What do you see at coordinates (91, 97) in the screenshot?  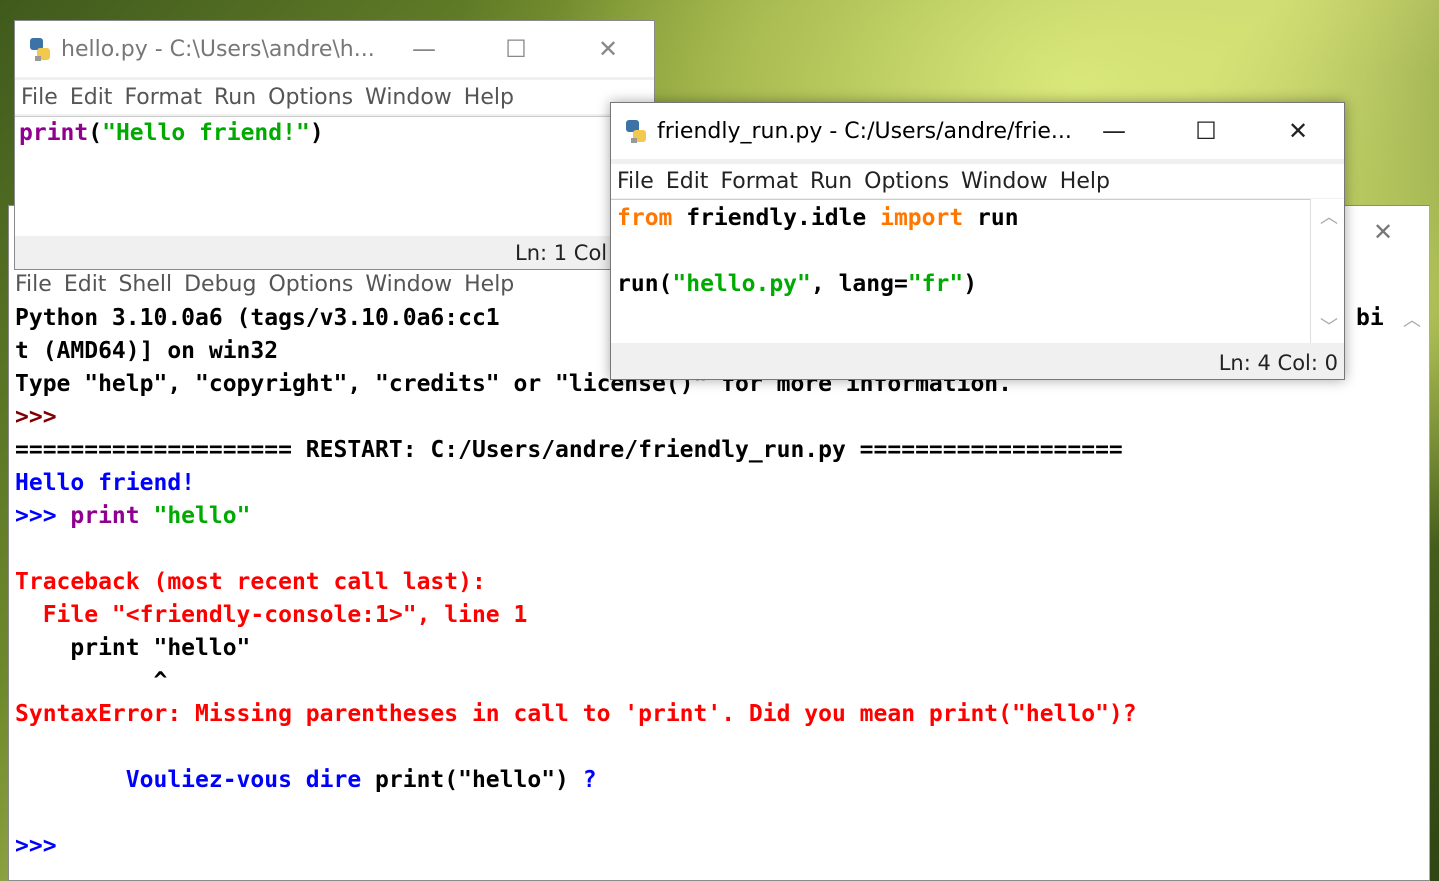 I see `hello-menu-edit: Edit` at bounding box center [91, 97].